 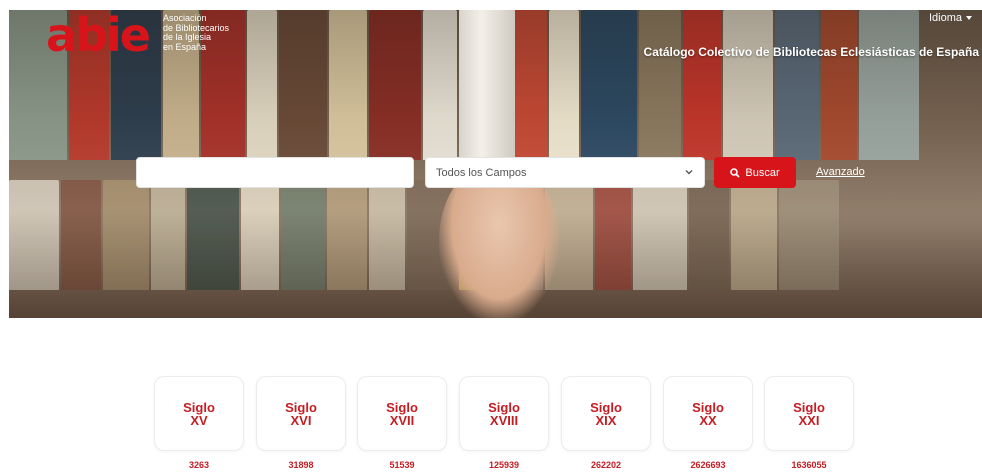 I want to click on language-dropdown: Idioma, so click(x=950, y=18).